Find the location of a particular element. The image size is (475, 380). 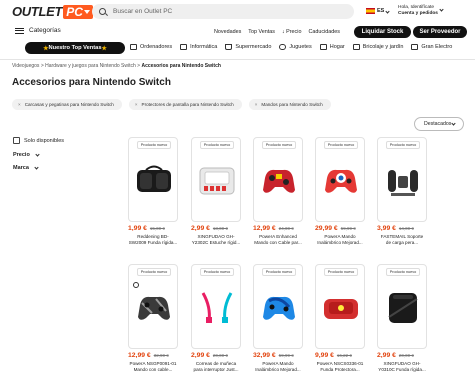

product-price: 32,99 € is located at coordinates (264, 355).